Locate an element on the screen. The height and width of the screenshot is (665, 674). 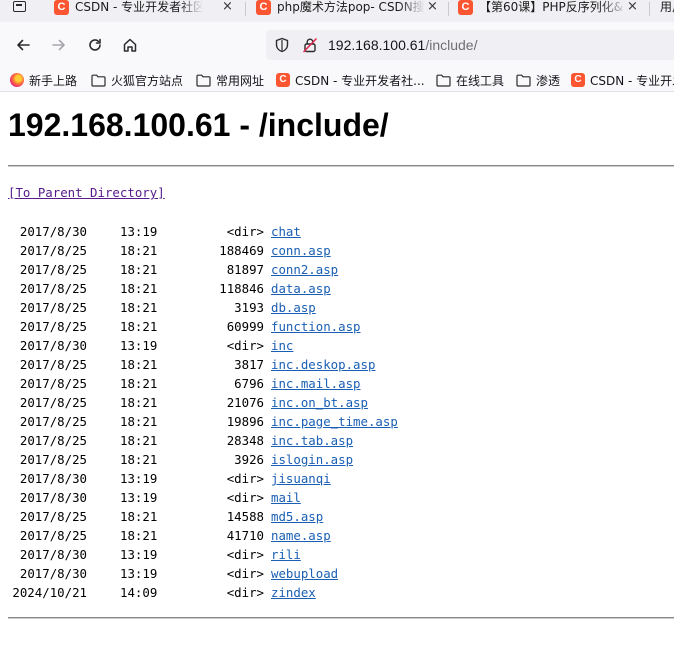
url-text: 192.168.100.61/include/ is located at coordinates (402, 45).